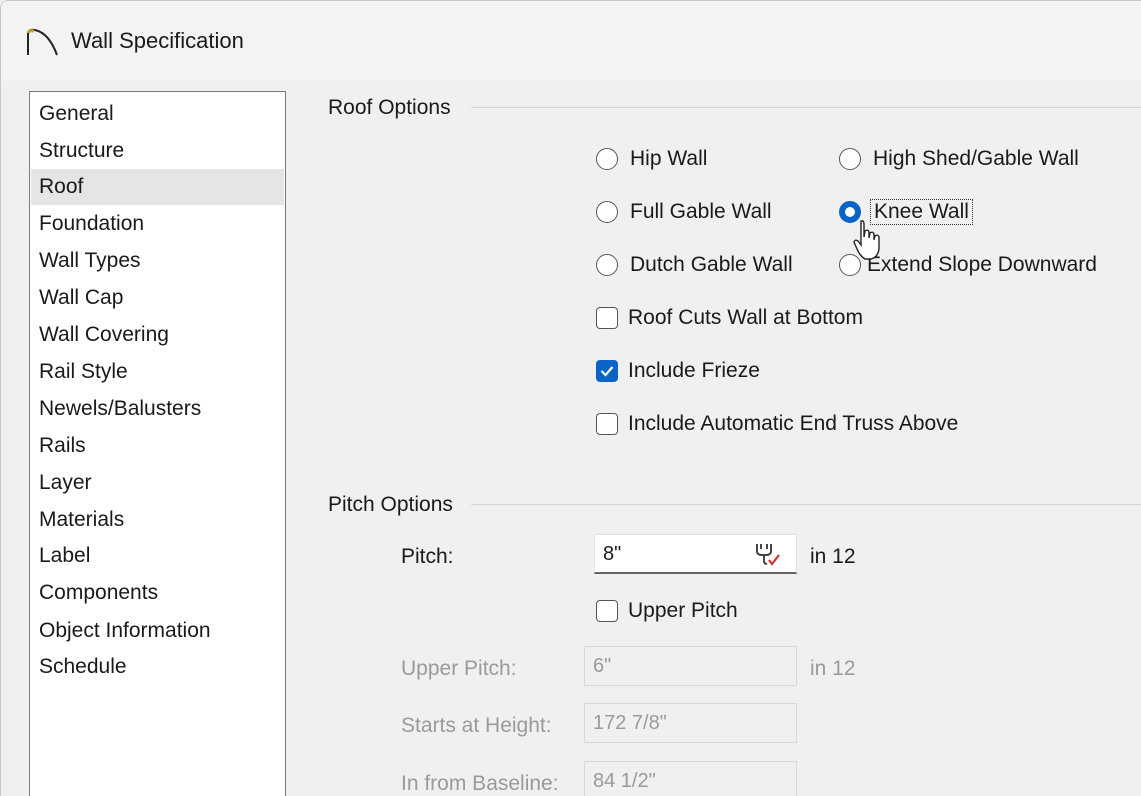 This screenshot has height=796, width=1141. I want to click on in-from-baseline-value: 84 1/2", so click(624, 781).